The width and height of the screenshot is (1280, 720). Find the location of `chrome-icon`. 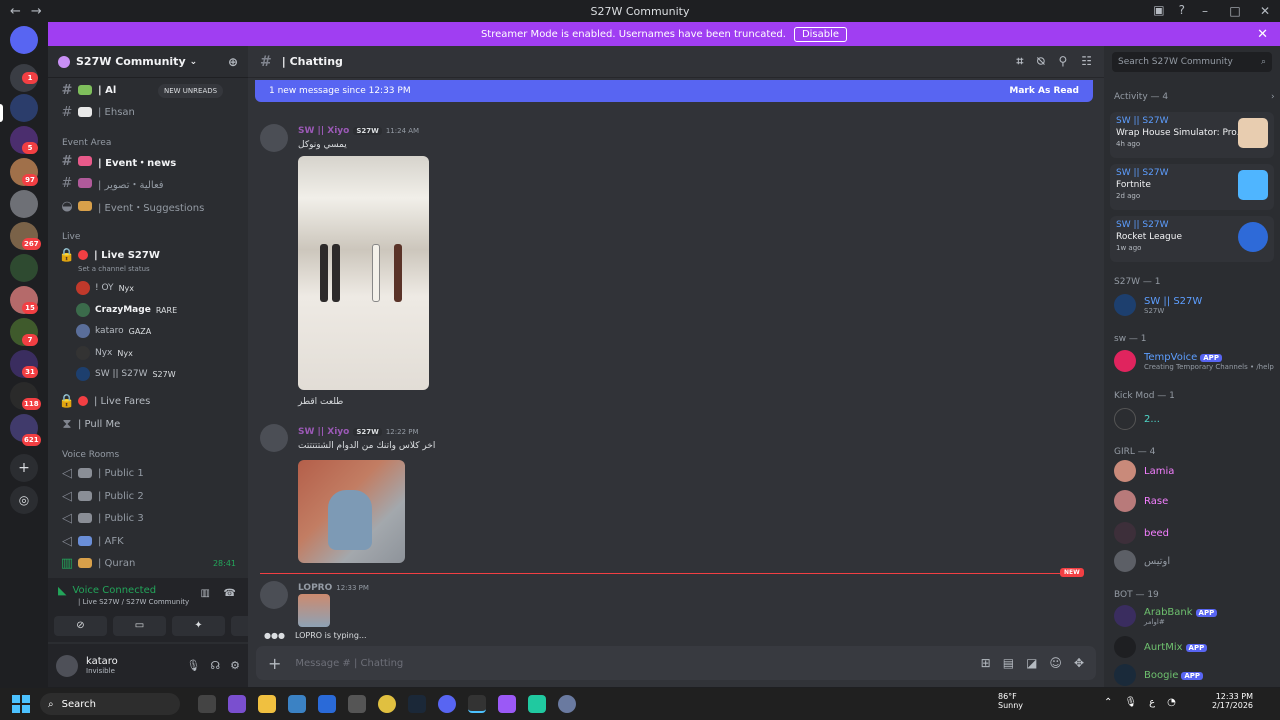

chrome-icon is located at coordinates (387, 704).